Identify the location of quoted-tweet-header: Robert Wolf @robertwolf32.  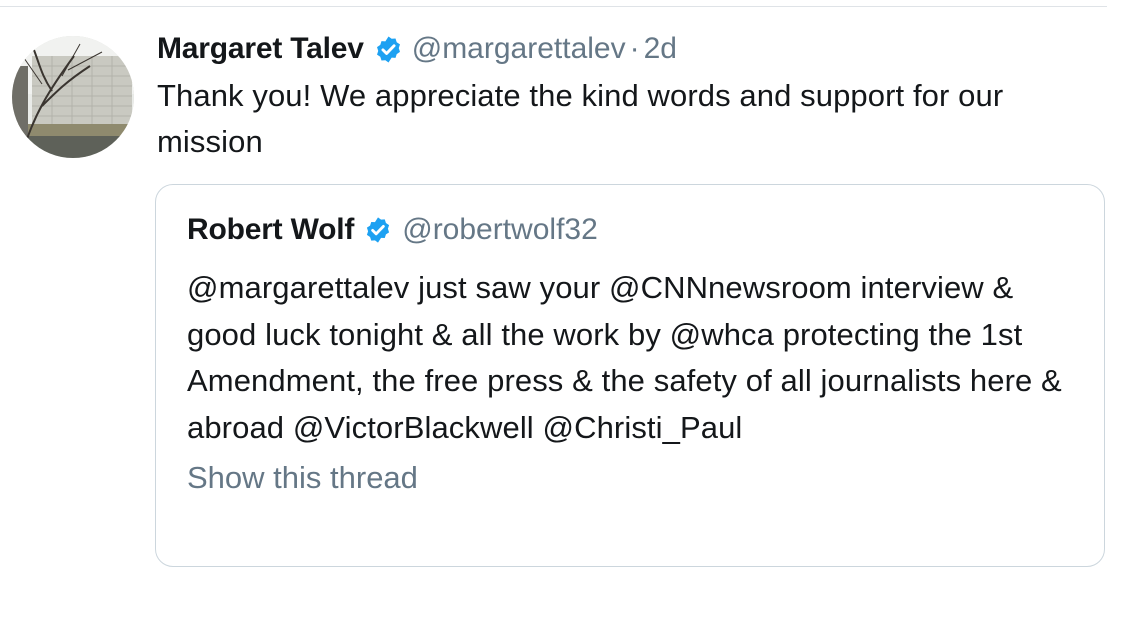
(637, 230).